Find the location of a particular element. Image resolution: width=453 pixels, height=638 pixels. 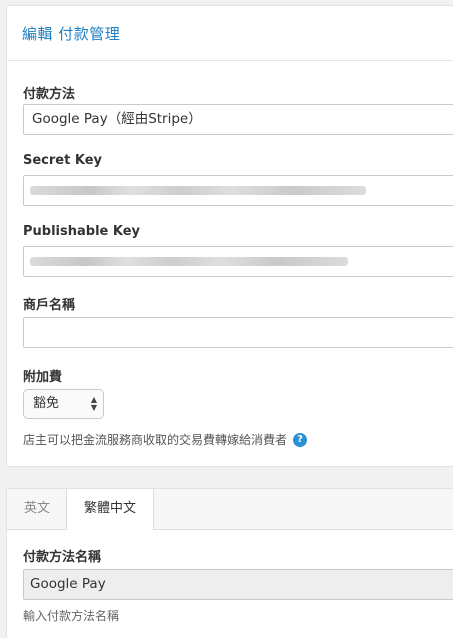

panel-header: 編輯 付款管理 is located at coordinates (230, 33).